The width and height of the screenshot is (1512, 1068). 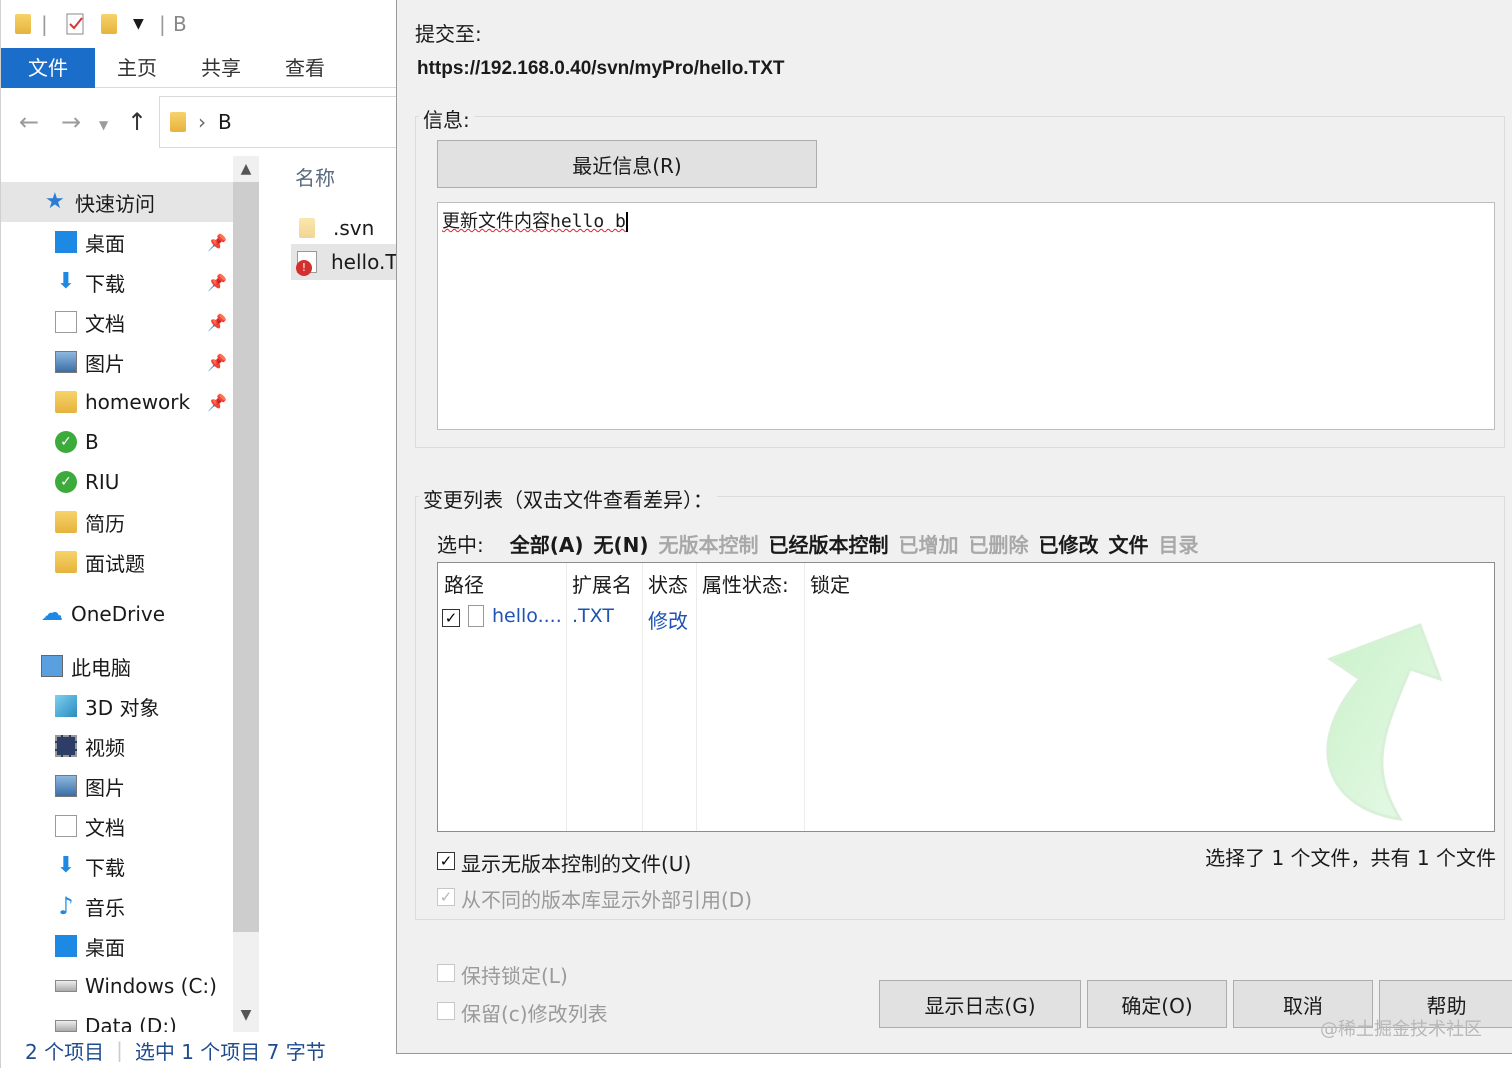 I want to click on nav-item-downloads: ⬇ 下载 📌, so click(x=117, y=282).